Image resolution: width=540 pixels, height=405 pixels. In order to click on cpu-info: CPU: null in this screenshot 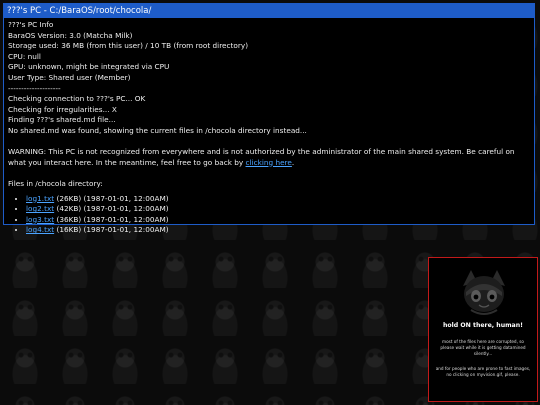, I will do `click(24, 56)`.